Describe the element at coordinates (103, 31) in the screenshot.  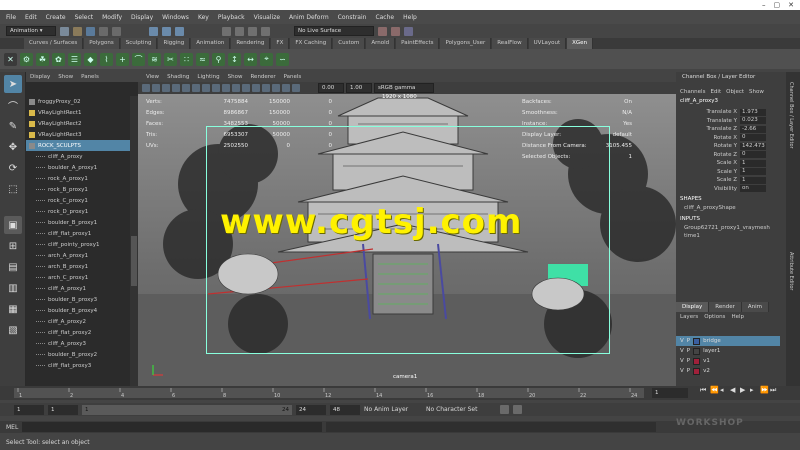
I see `undo-icon` at that location.